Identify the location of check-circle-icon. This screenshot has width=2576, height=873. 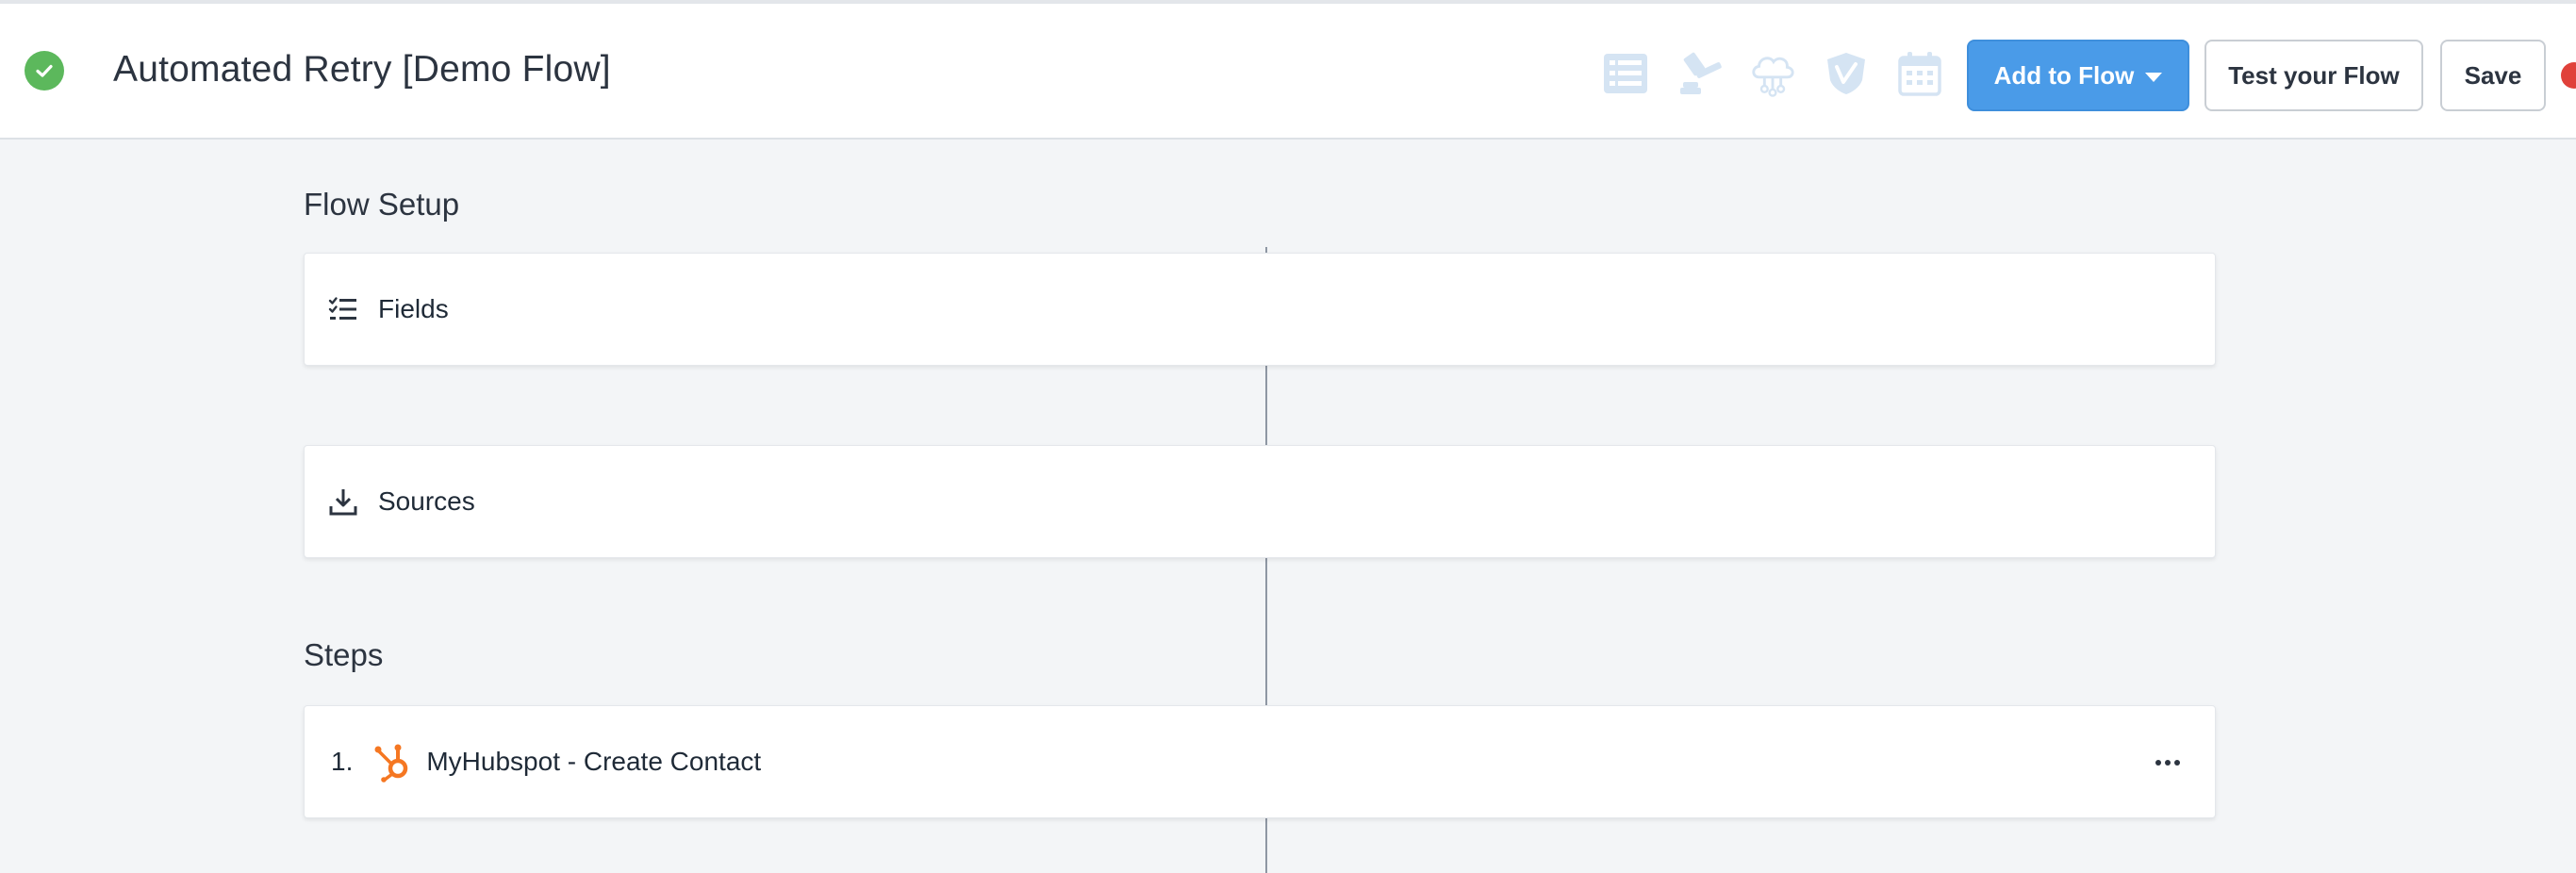
(44, 71).